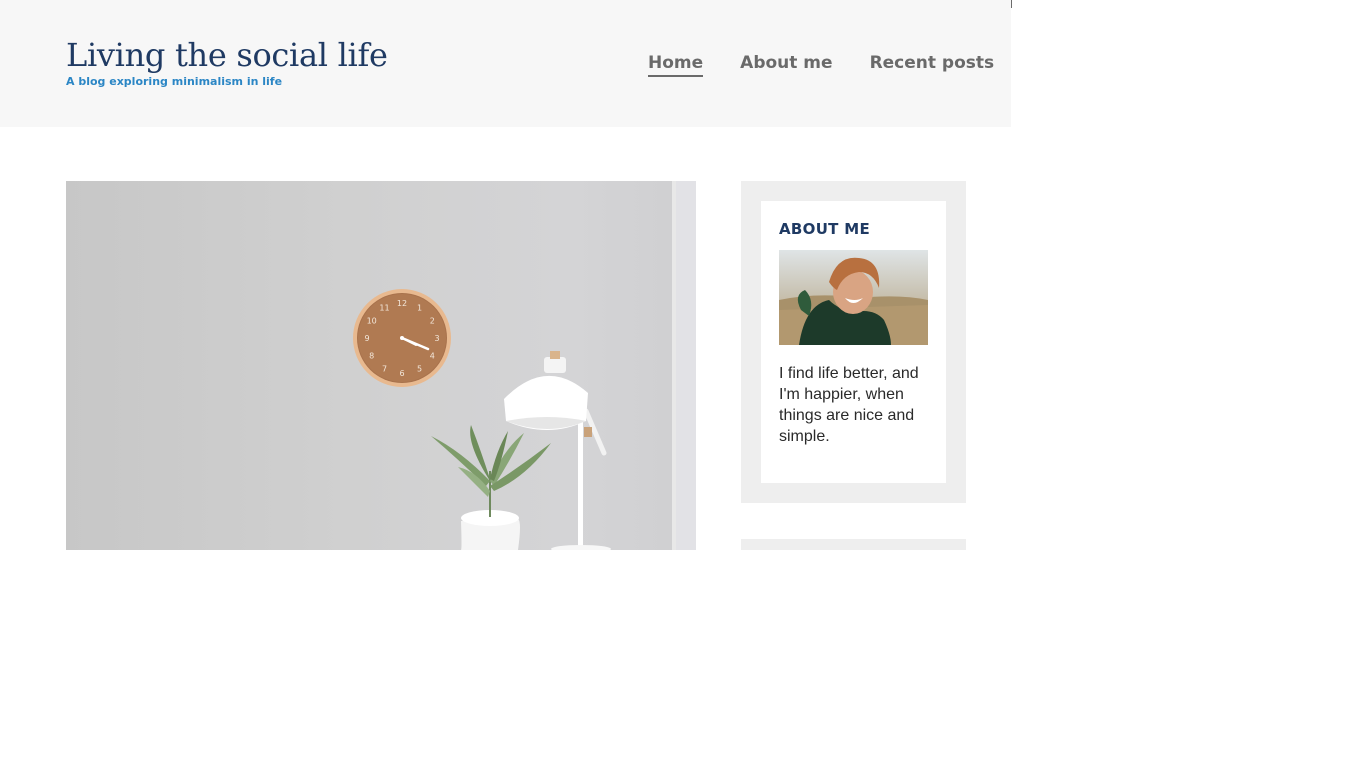 The width and height of the screenshot is (1366, 768). What do you see at coordinates (419, 308) in the screenshot?
I see `clock-number: 1` at bounding box center [419, 308].